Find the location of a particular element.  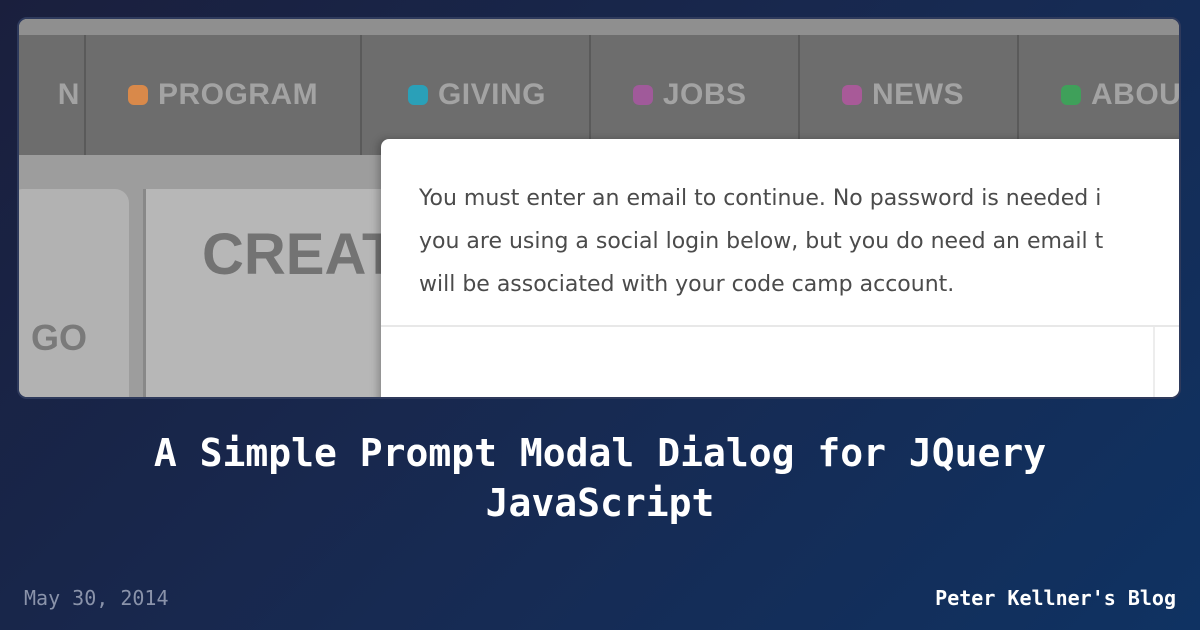

nav-item-about: ABOU is located at coordinates (1099, 95).